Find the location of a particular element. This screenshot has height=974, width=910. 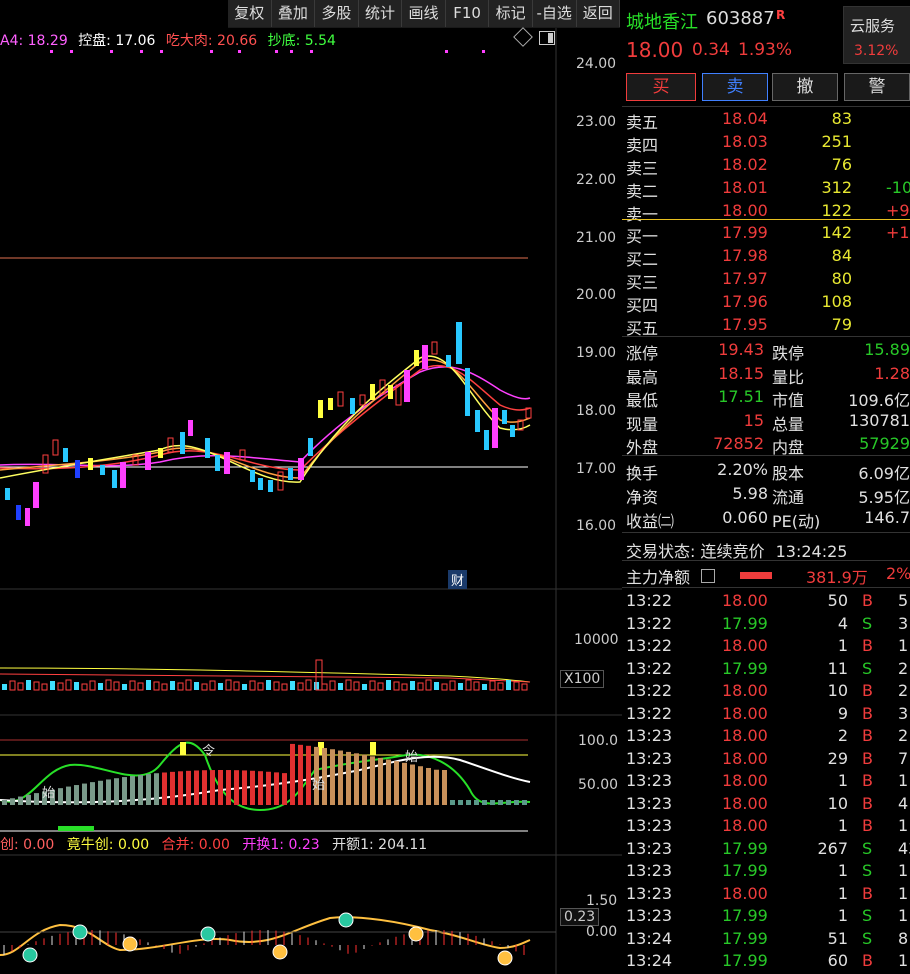

tick-row: 13:22 18.00 9 B 3 is located at coordinates (766, 714).